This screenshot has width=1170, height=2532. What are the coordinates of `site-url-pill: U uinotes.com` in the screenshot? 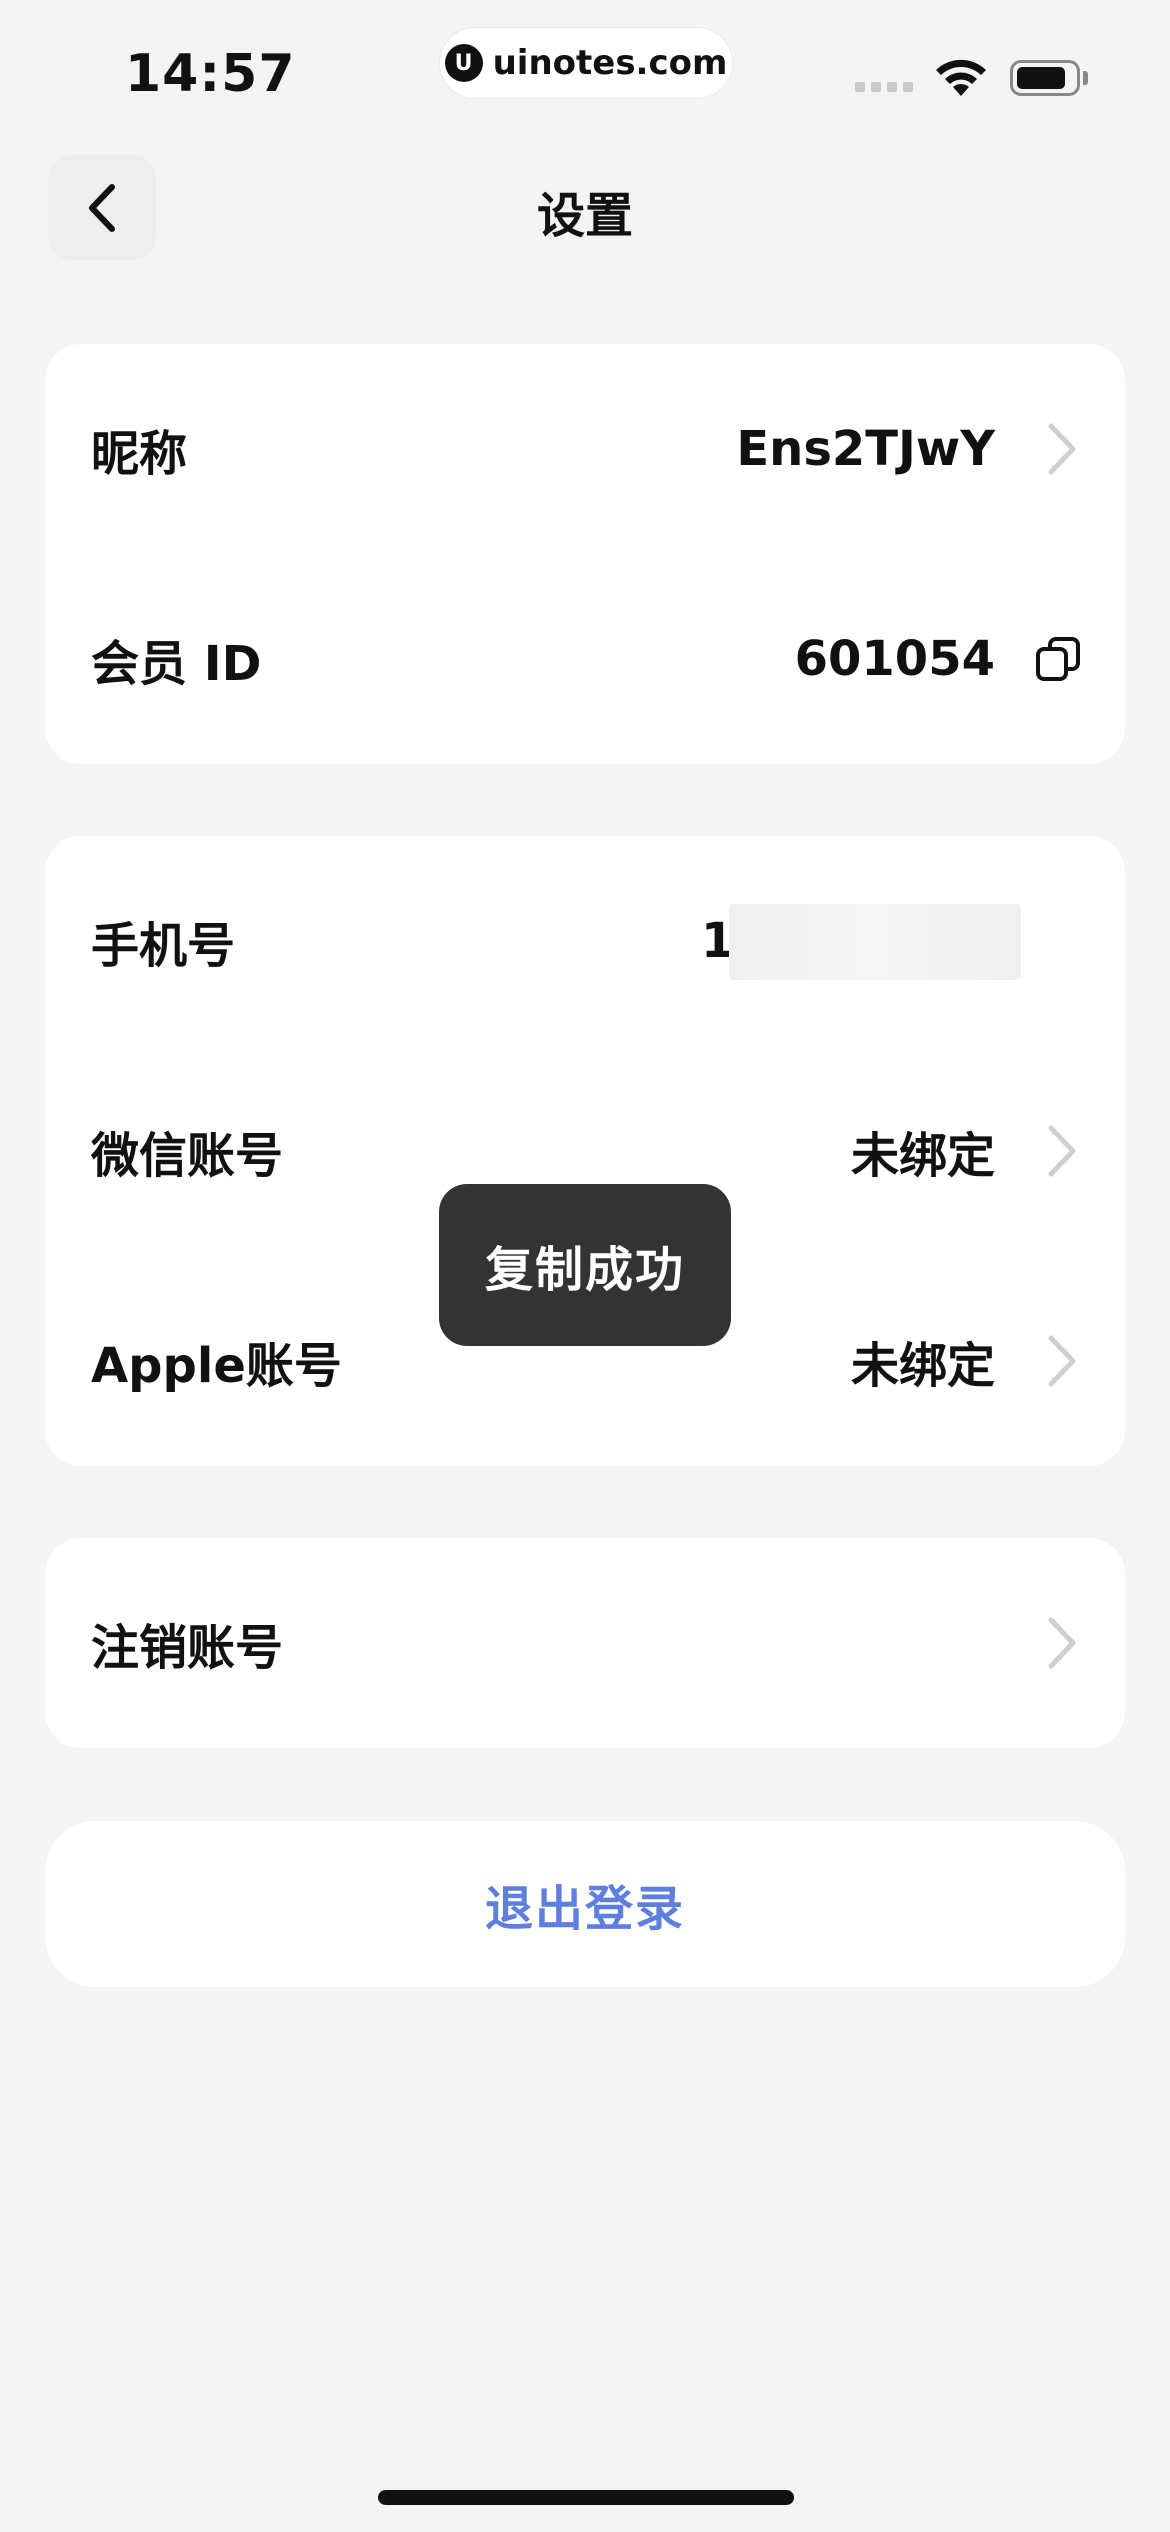 It's located at (586, 63).